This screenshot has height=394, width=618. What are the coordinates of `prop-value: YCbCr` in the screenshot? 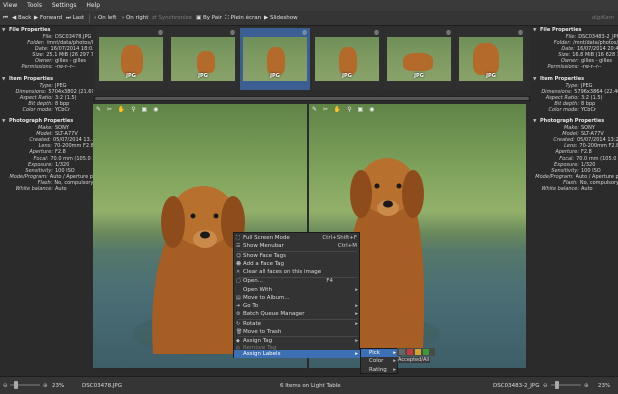 It's located at (62, 109).